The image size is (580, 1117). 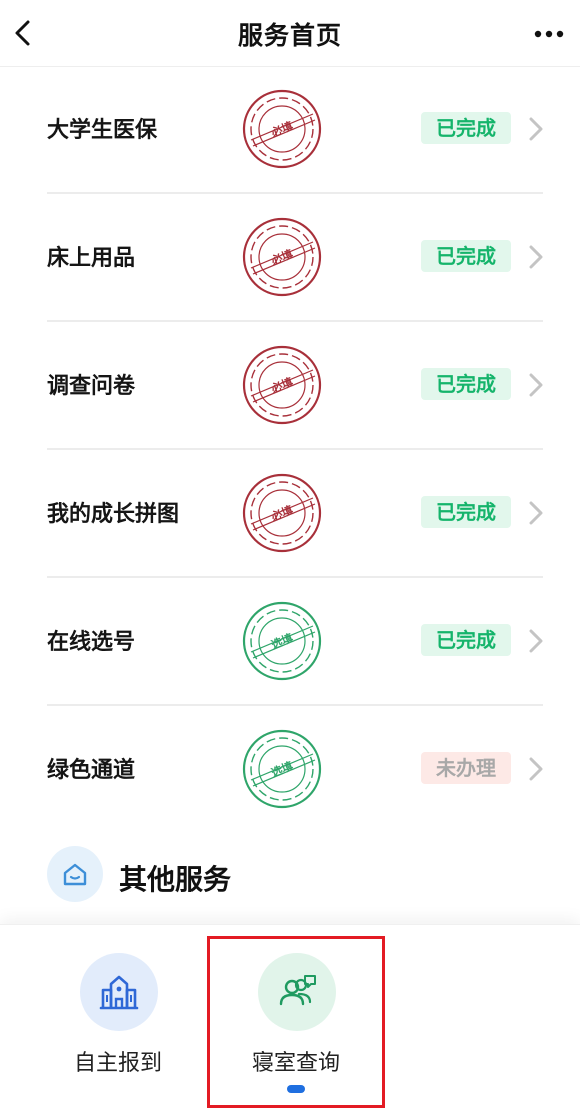 I want to click on section-title: 其他服务, so click(x=175, y=879).